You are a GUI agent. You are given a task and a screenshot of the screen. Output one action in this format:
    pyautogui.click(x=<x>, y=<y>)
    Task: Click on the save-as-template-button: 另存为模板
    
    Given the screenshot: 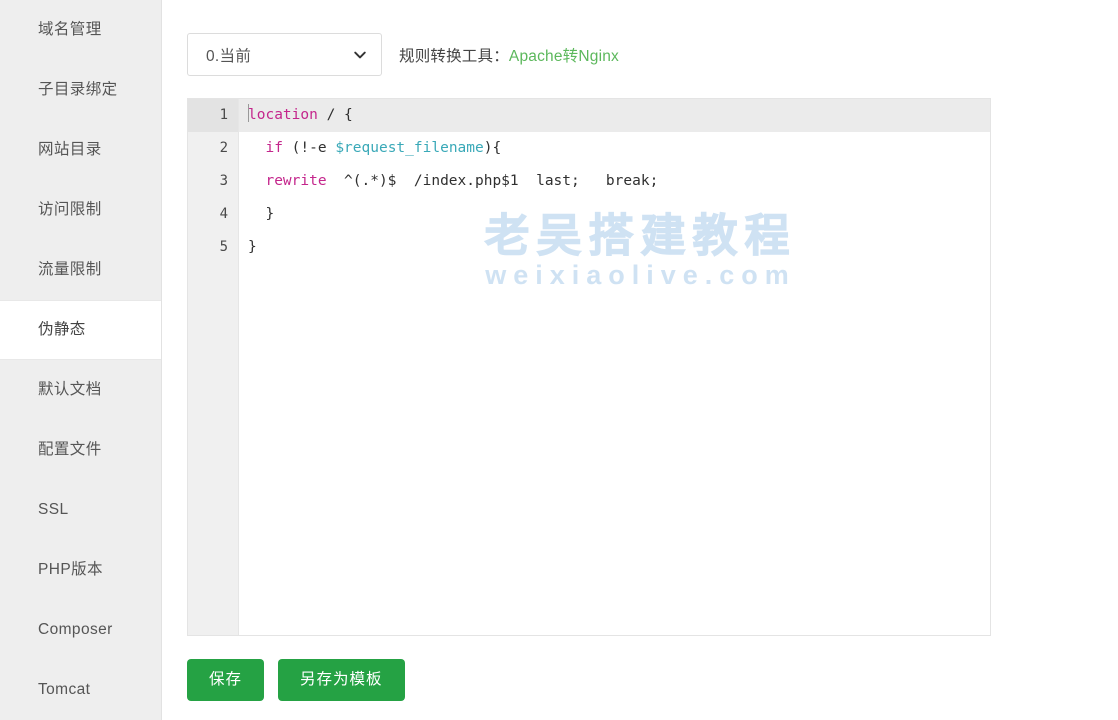 What is the action you would take?
    pyautogui.click(x=341, y=680)
    